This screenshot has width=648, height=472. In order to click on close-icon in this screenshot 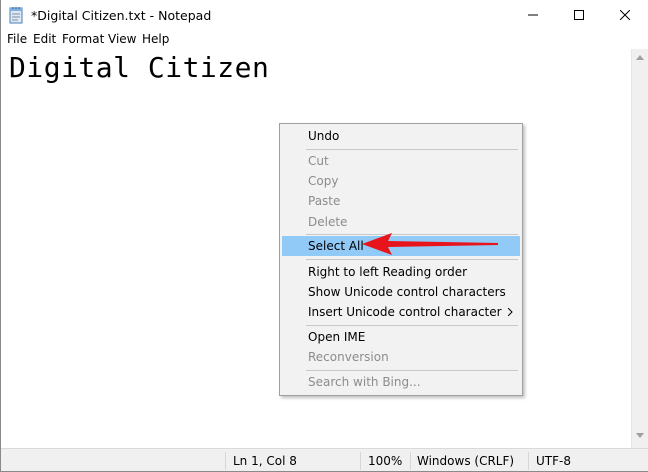, I will do `click(625, 15)`.